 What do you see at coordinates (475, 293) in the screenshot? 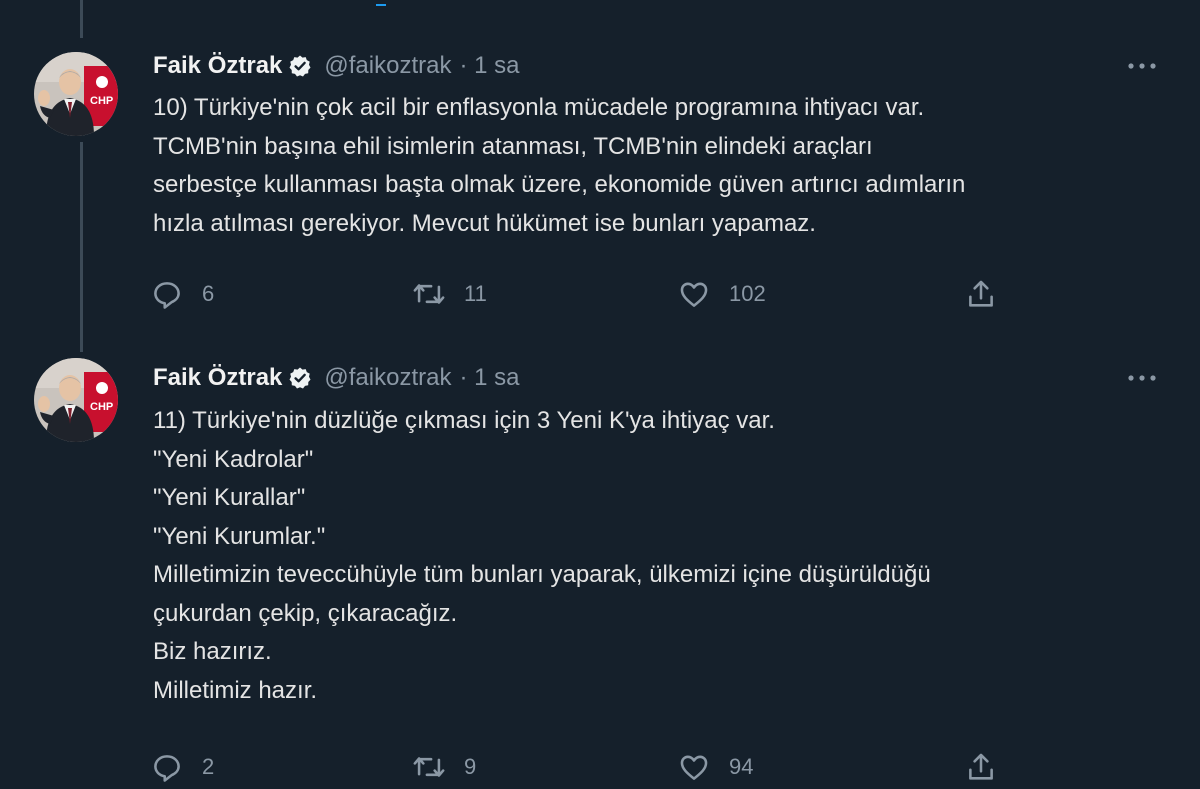
I see `retweet-count: 11` at bounding box center [475, 293].